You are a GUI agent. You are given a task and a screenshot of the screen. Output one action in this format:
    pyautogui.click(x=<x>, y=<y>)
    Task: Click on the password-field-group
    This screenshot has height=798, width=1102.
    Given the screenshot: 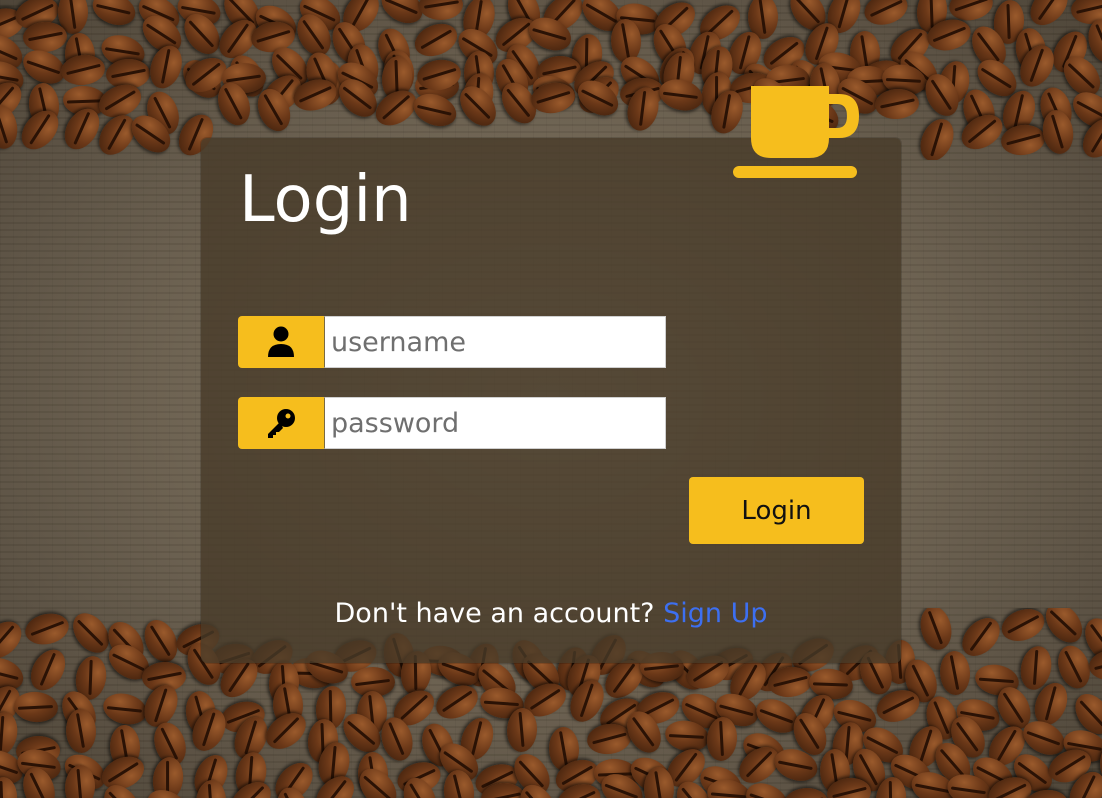 What is the action you would take?
    pyautogui.click(x=452, y=423)
    